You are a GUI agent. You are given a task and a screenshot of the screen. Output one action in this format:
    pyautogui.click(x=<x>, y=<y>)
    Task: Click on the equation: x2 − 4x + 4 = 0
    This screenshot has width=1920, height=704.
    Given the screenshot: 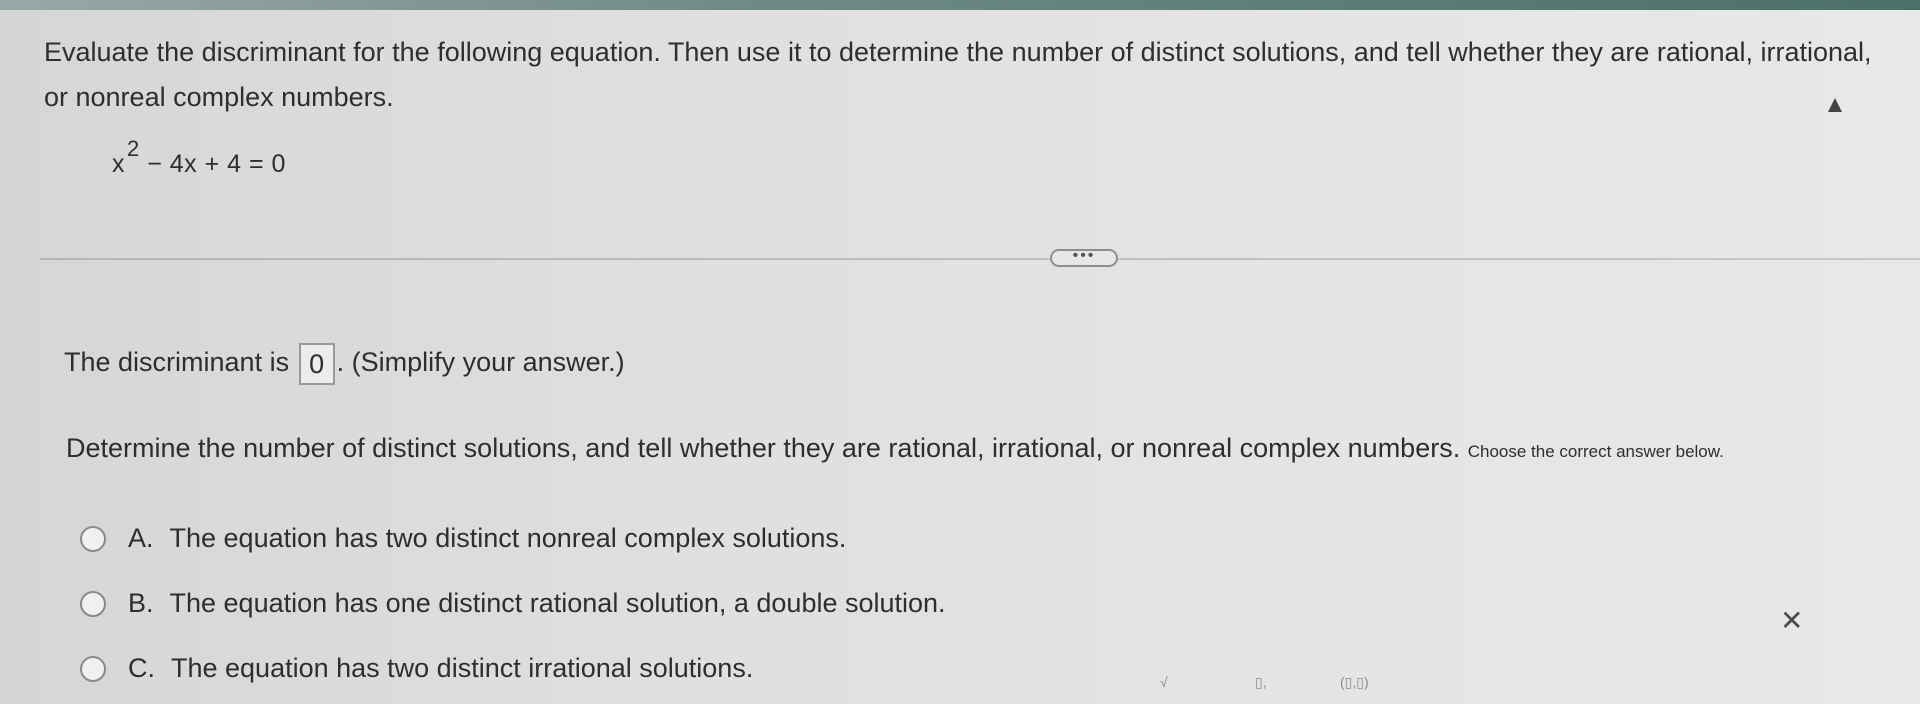 What is the action you would take?
    pyautogui.click(x=199, y=157)
    